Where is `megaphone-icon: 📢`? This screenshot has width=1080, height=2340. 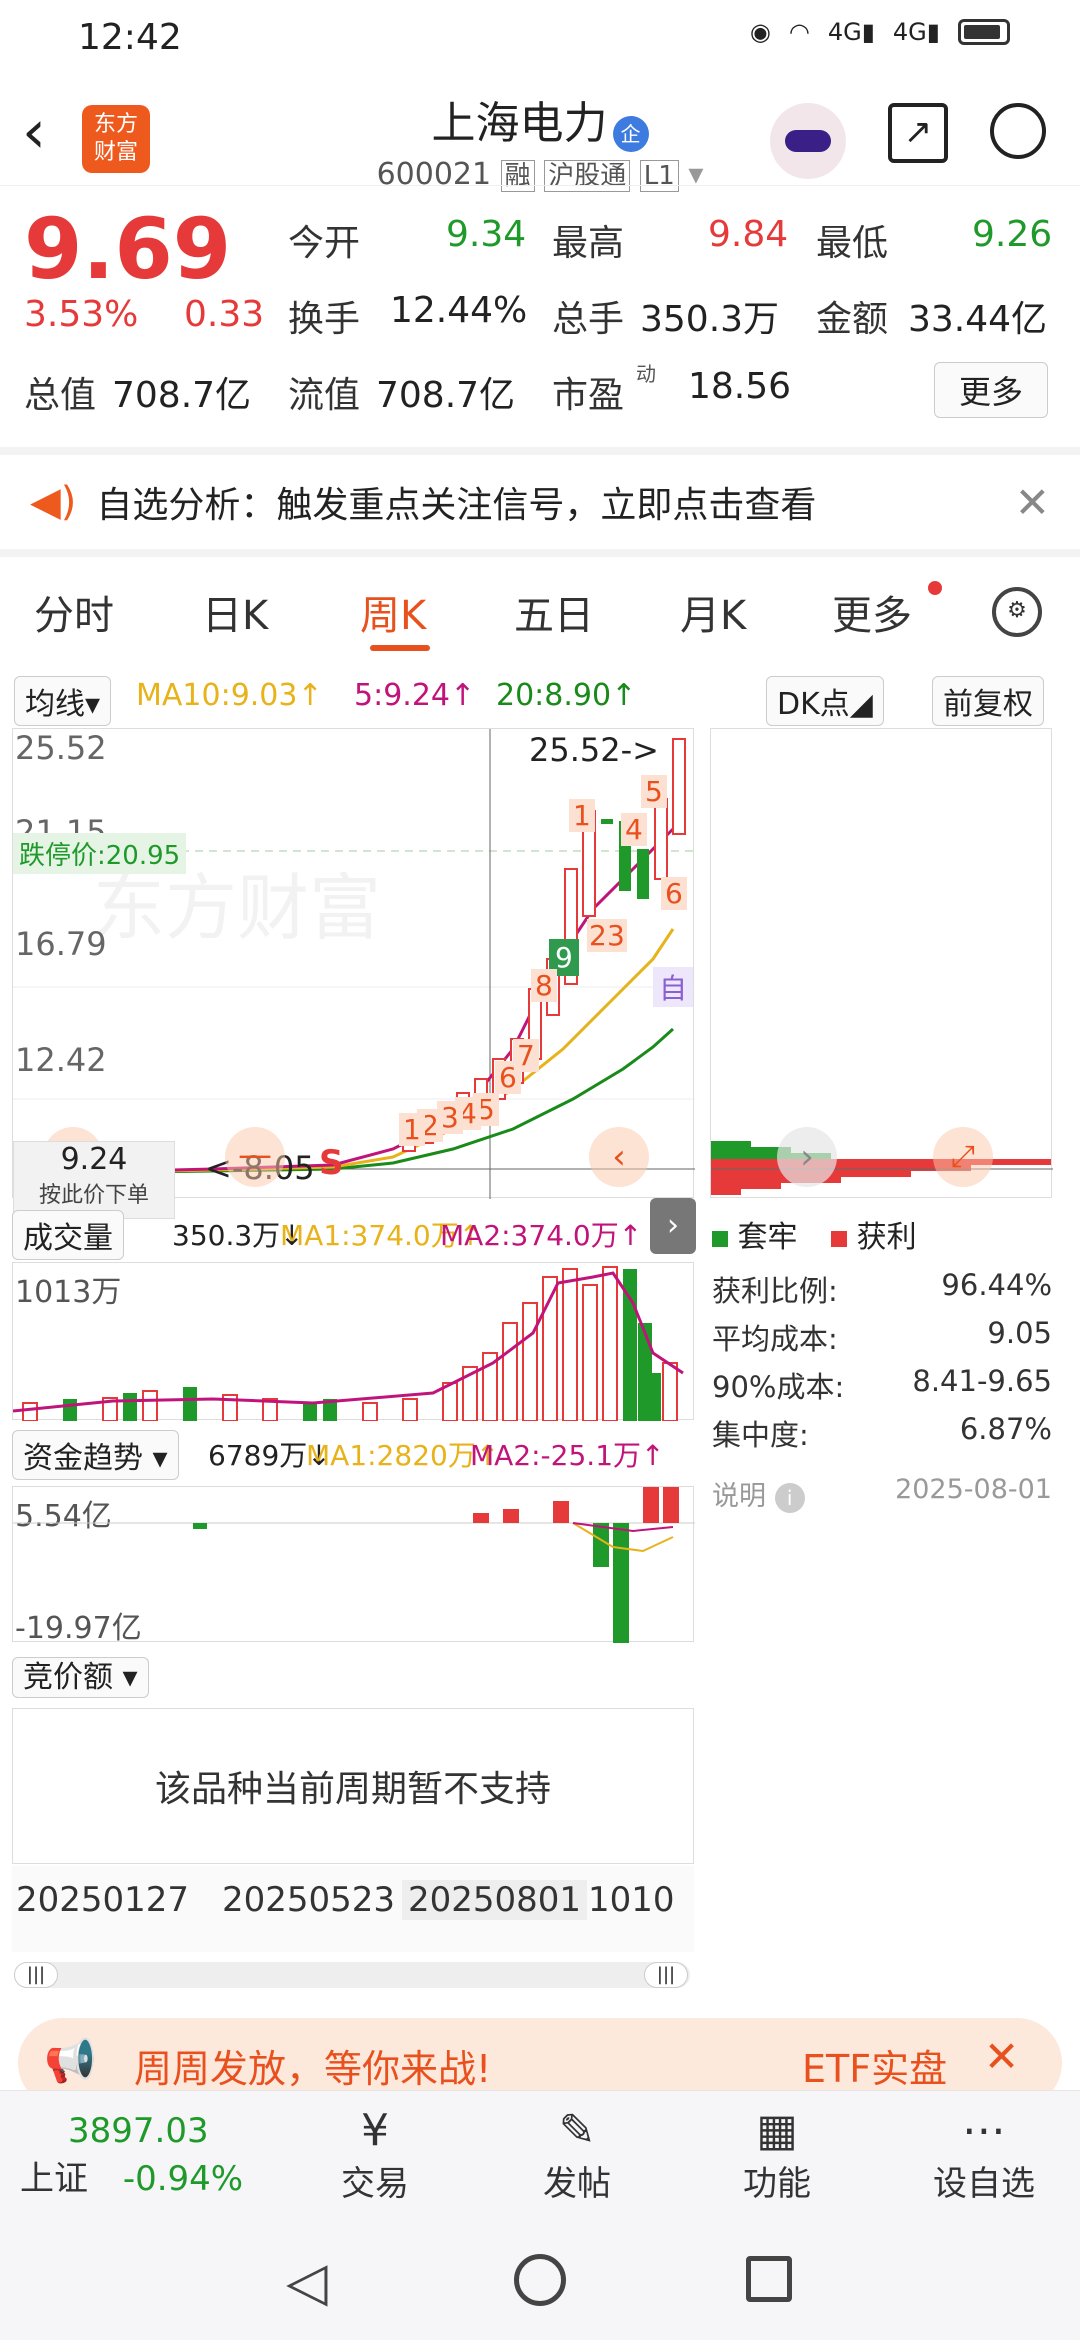
megaphone-icon: 📢 is located at coordinates (70, 2060).